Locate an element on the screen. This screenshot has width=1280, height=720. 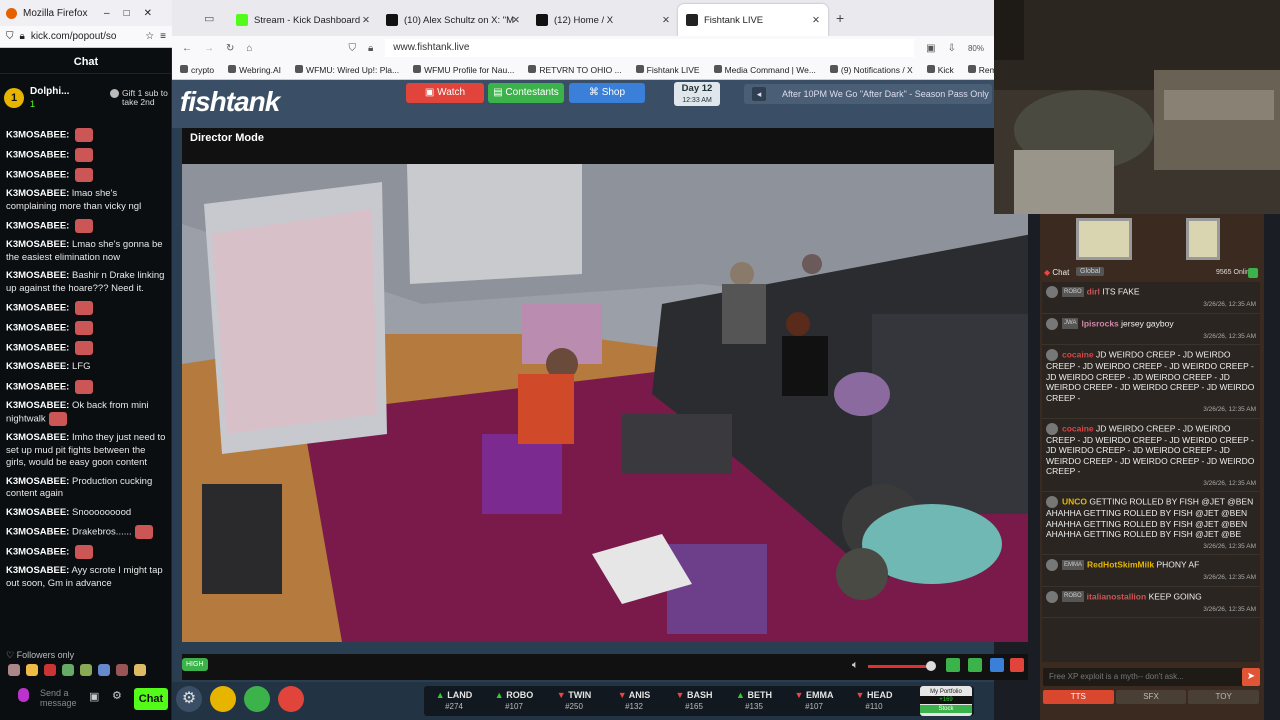
bookmark-item: crypto is located at coordinates (197, 69).